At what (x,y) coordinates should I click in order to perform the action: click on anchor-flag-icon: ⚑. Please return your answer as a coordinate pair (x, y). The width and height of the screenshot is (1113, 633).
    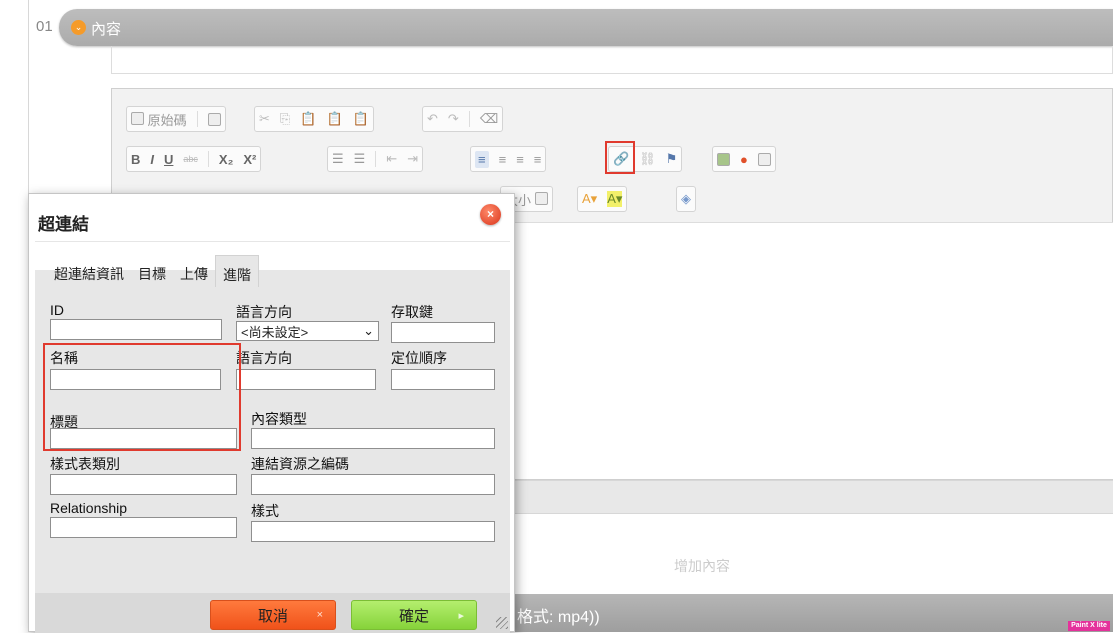
    Looking at the image, I should click on (672, 159).